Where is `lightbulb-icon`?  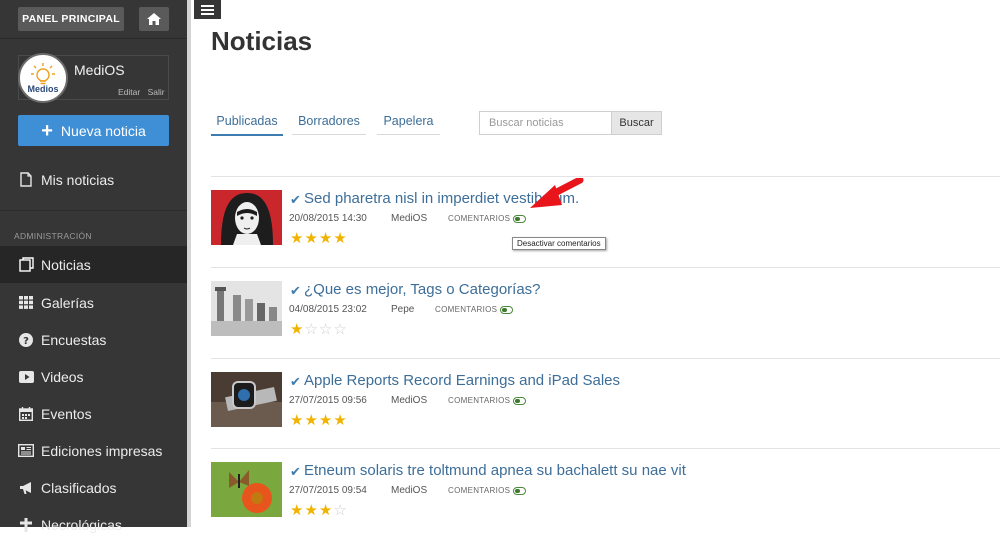 lightbulb-icon is located at coordinates (43, 74).